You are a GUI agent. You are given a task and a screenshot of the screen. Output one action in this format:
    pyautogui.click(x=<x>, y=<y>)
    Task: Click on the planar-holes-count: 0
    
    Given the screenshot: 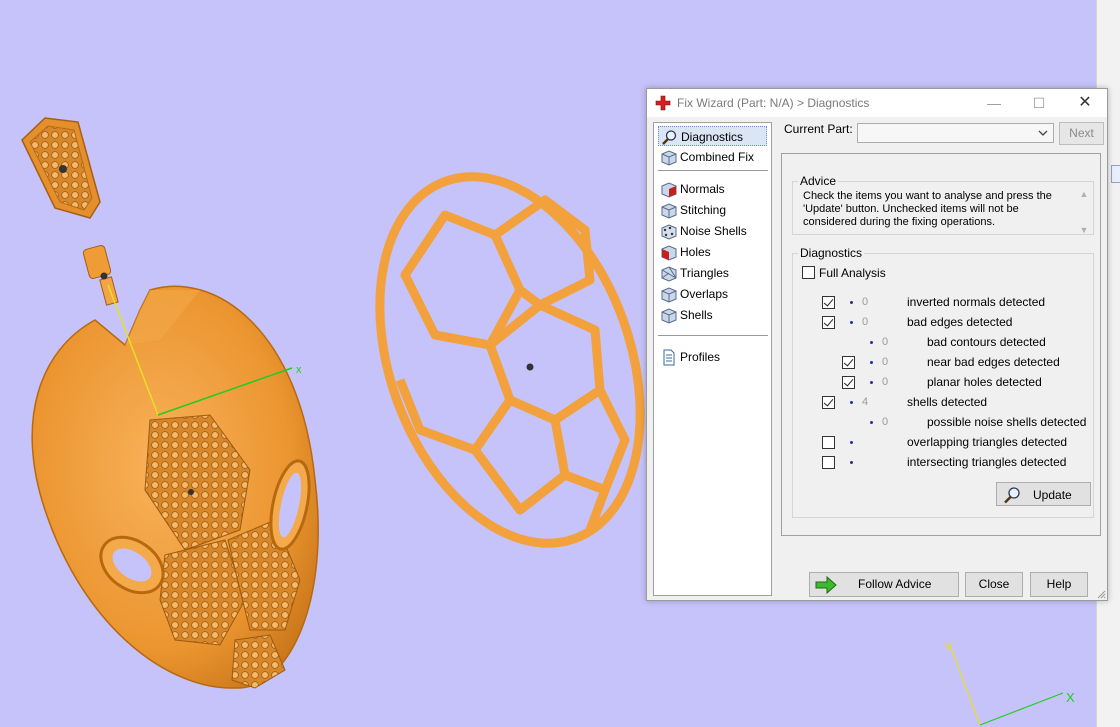 What is the action you would take?
    pyautogui.click(x=885, y=382)
    